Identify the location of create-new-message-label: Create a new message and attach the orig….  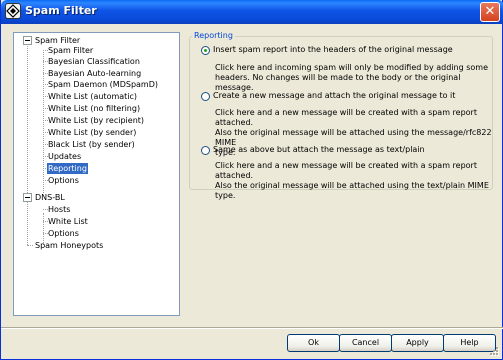
(334, 96).